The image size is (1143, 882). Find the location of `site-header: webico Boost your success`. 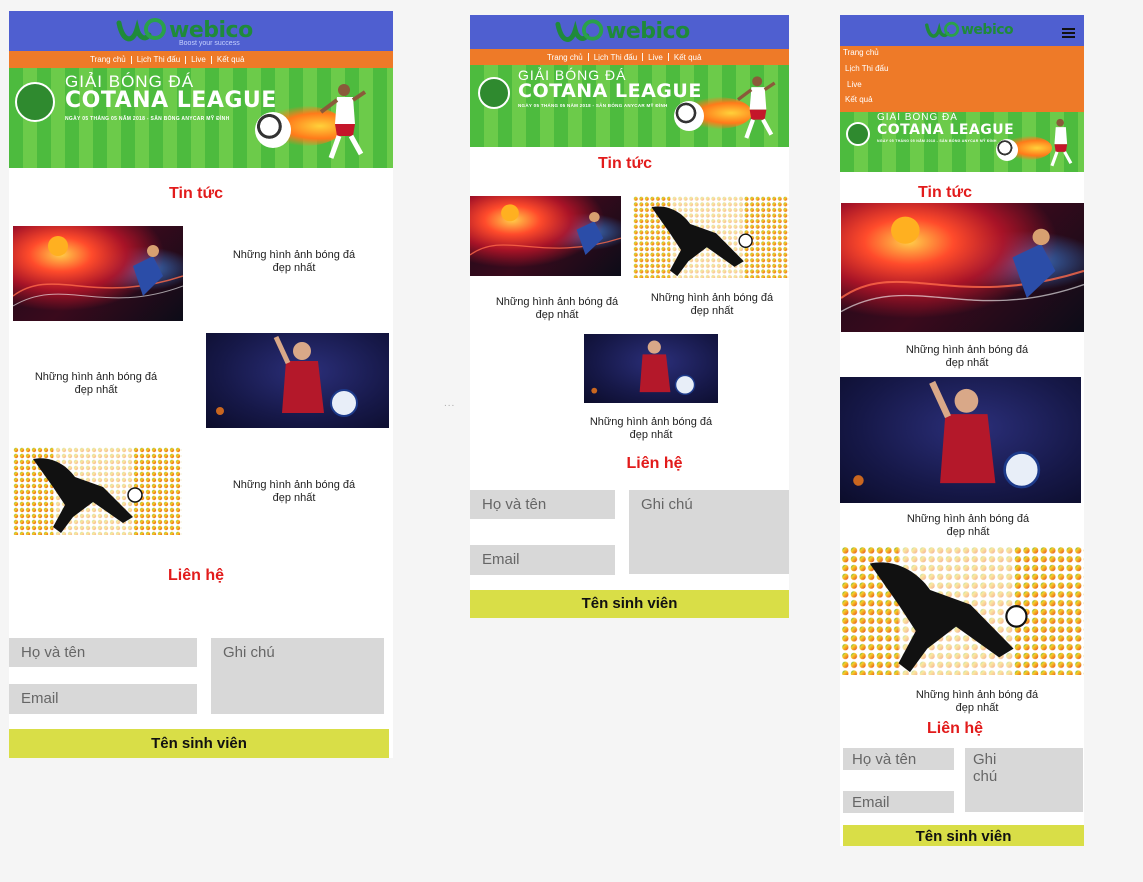

site-header: webico Boost your success is located at coordinates (201, 31).